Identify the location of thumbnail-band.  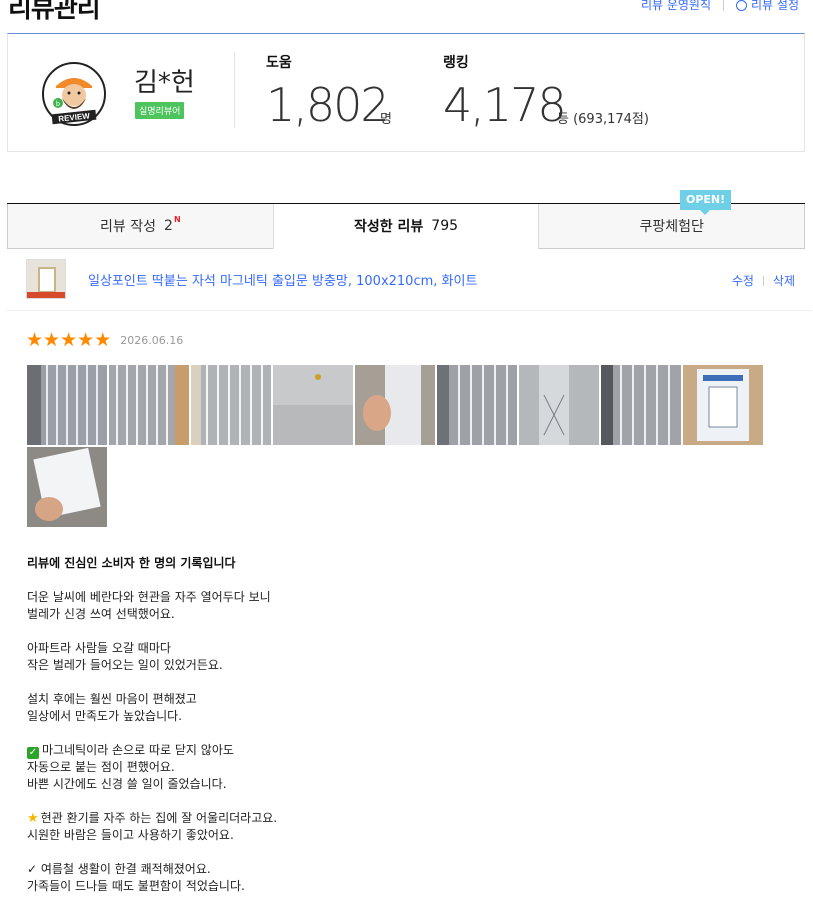
(46, 295).